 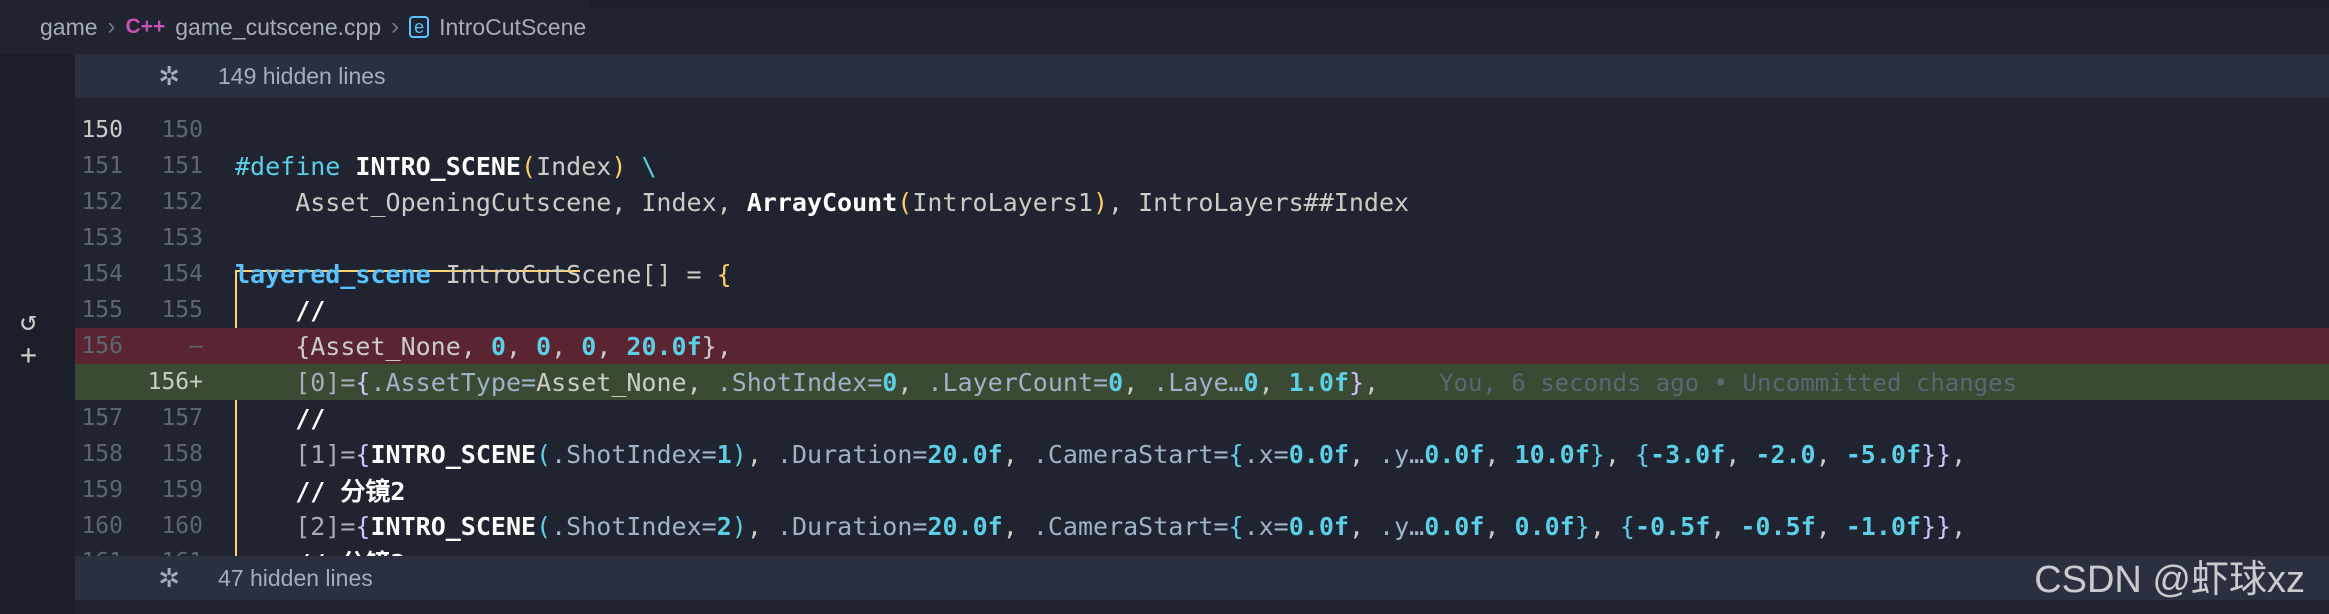 I want to click on line-number-new: 152, so click(x=182, y=202).